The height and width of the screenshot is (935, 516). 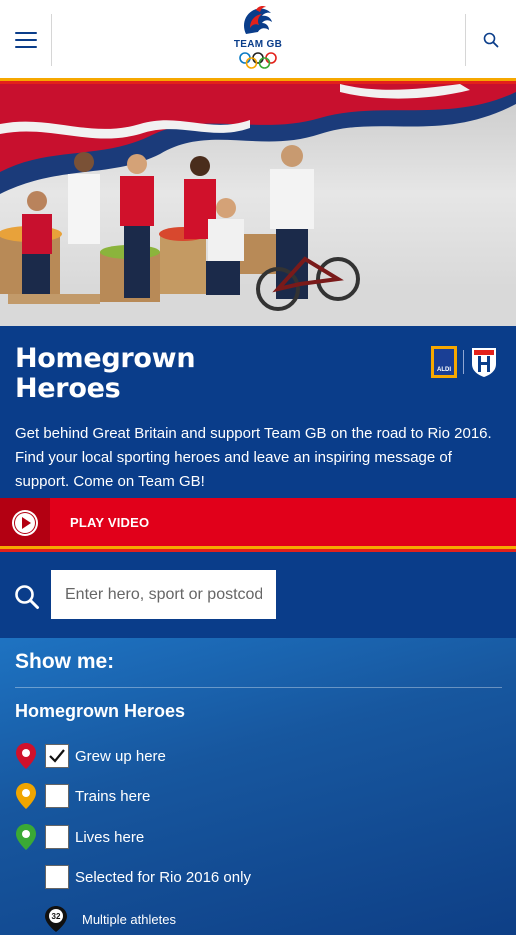 What do you see at coordinates (26, 837) in the screenshot?
I see `green-map-pin-icon` at bounding box center [26, 837].